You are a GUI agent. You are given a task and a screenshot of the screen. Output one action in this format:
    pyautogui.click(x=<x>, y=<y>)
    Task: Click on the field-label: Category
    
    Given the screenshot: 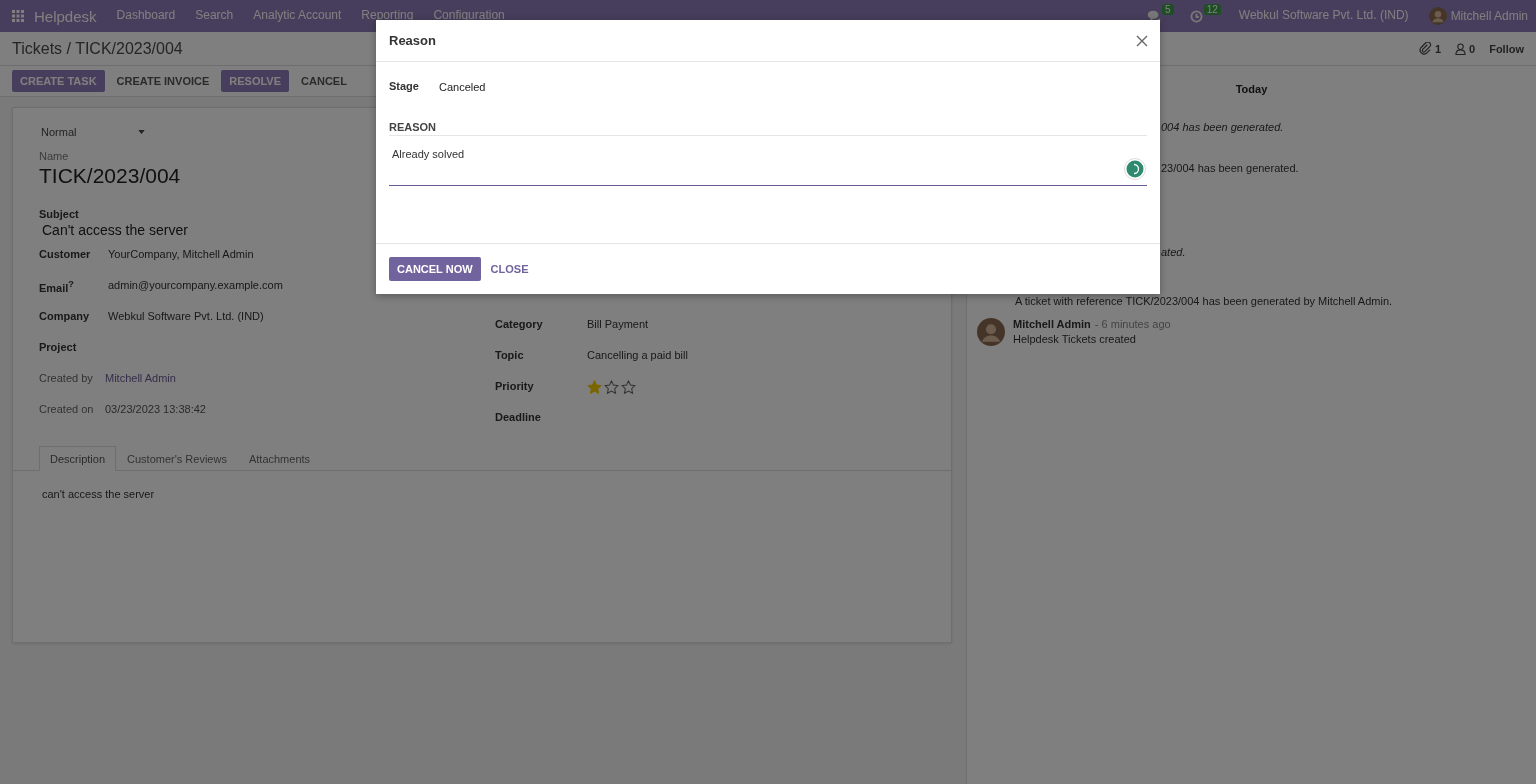 What is the action you would take?
    pyautogui.click(x=519, y=324)
    